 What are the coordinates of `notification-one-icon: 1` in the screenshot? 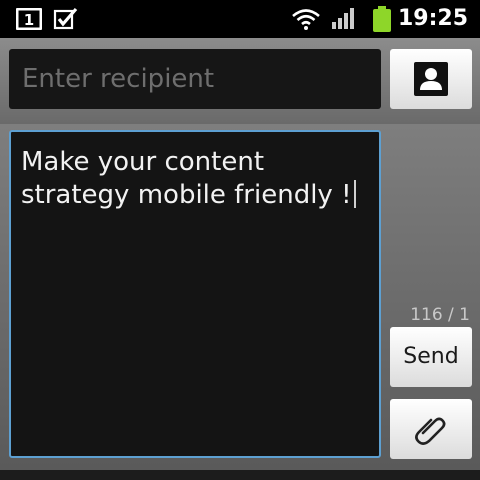 It's located at (29, 19).